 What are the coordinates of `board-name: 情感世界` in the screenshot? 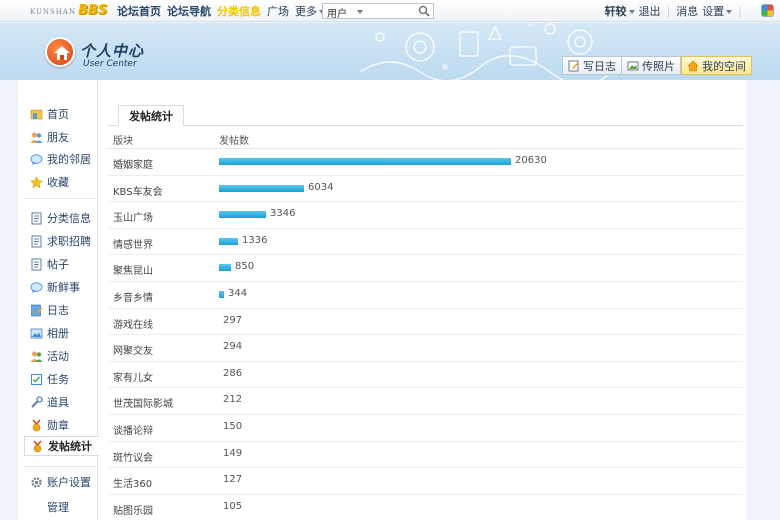 It's located at (133, 243).